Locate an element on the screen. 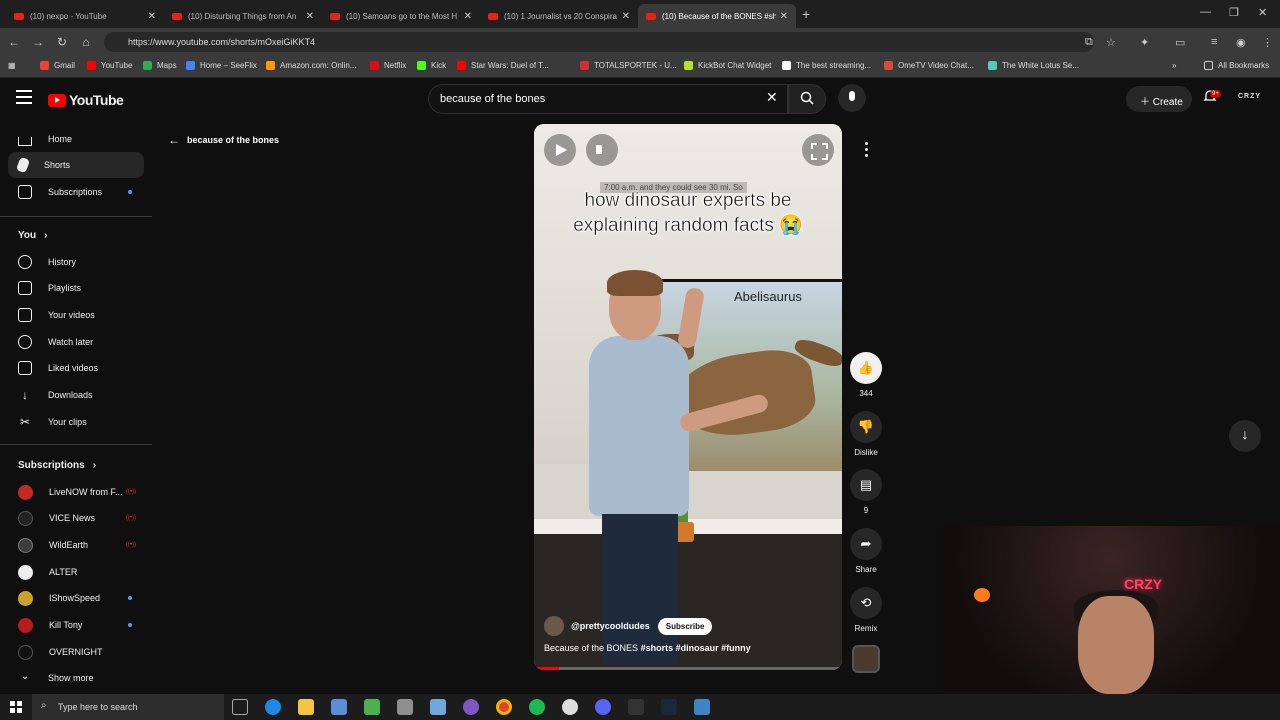  task-view-icon is located at coordinates (240, 707).